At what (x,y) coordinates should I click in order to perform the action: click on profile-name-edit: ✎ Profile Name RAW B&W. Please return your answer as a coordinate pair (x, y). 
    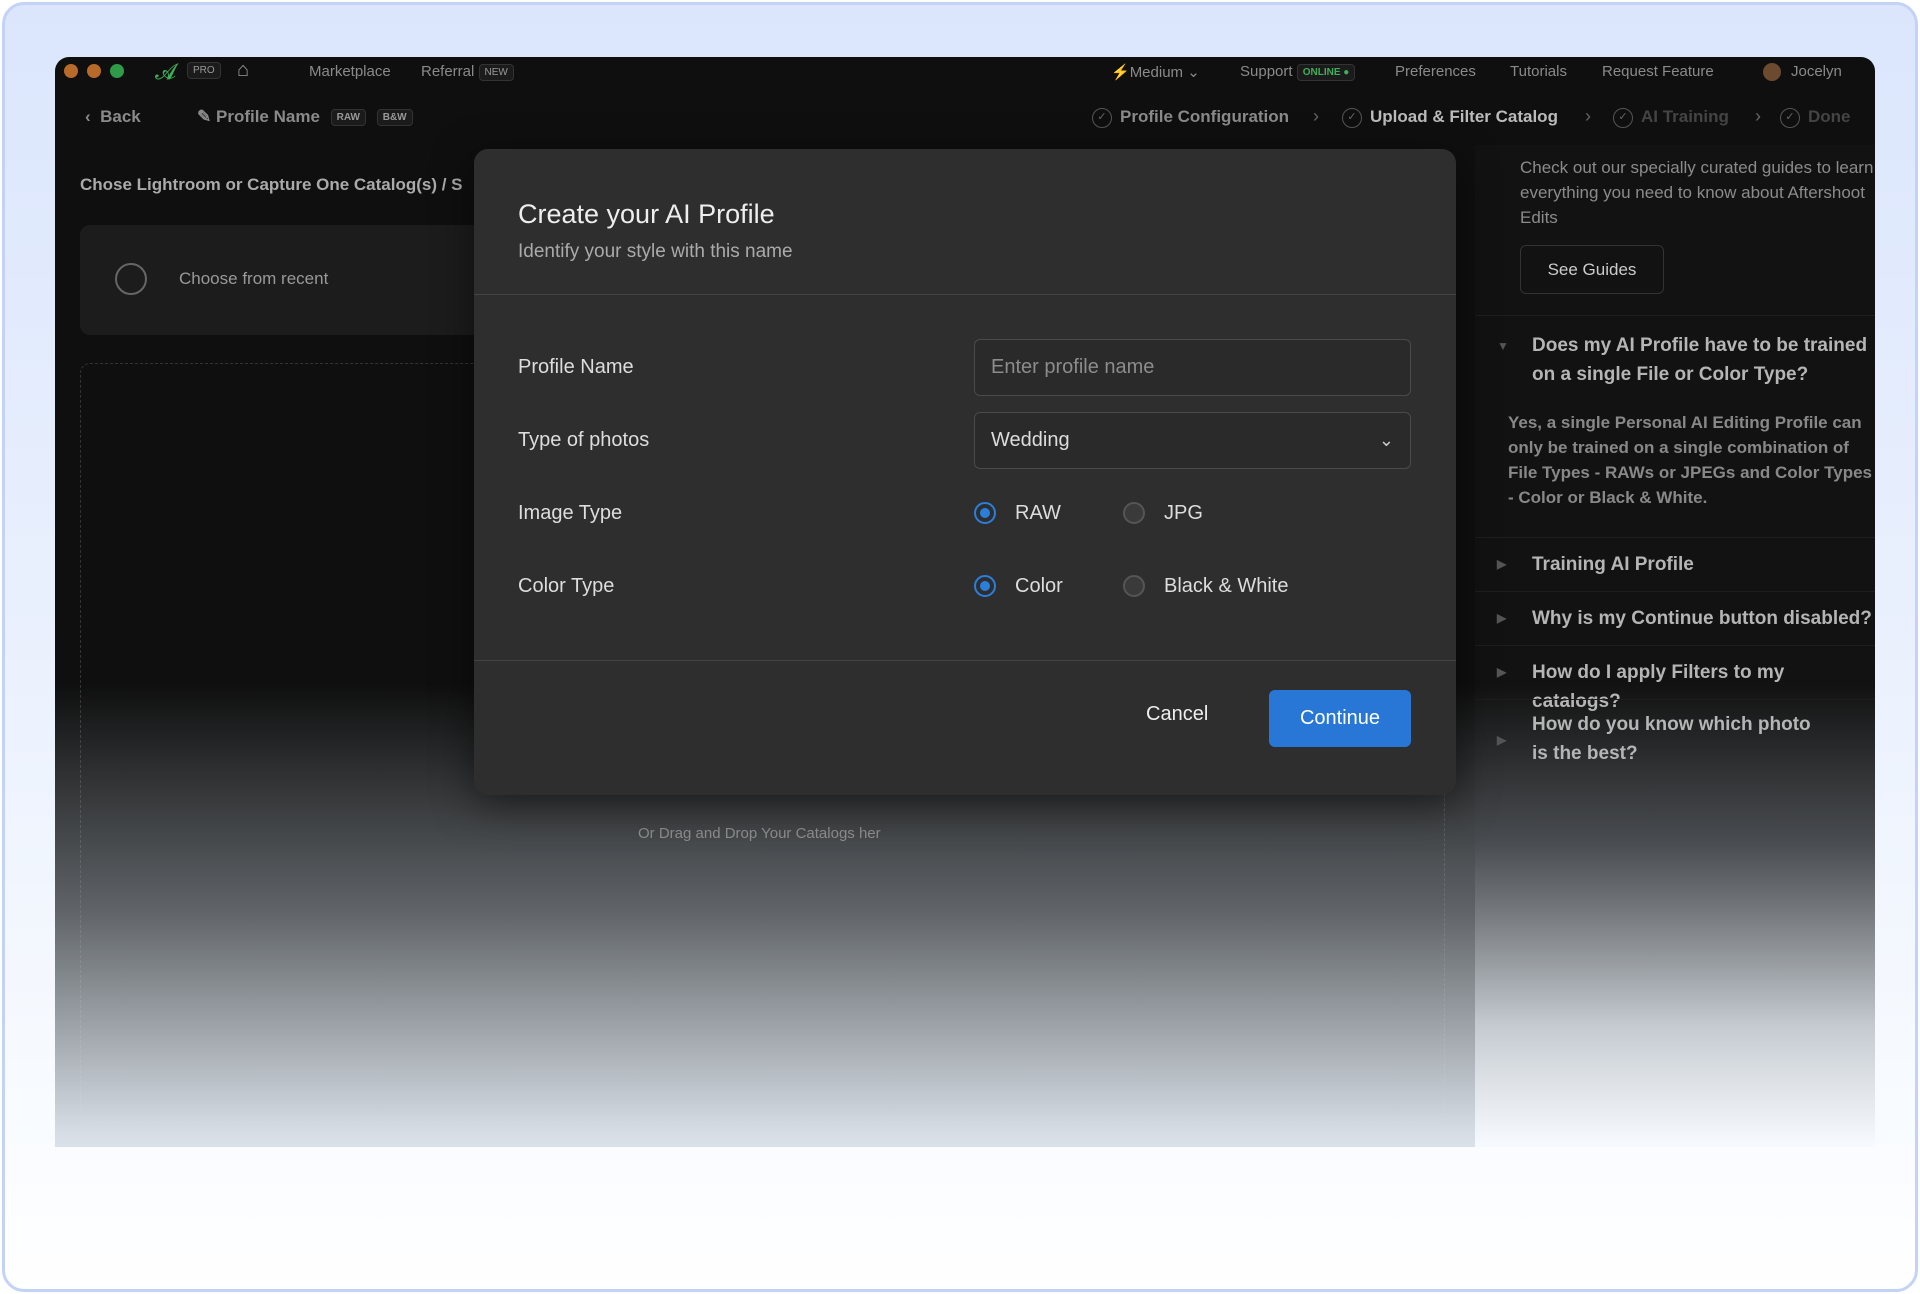
    Looking at the image, I should click on (305, 117).